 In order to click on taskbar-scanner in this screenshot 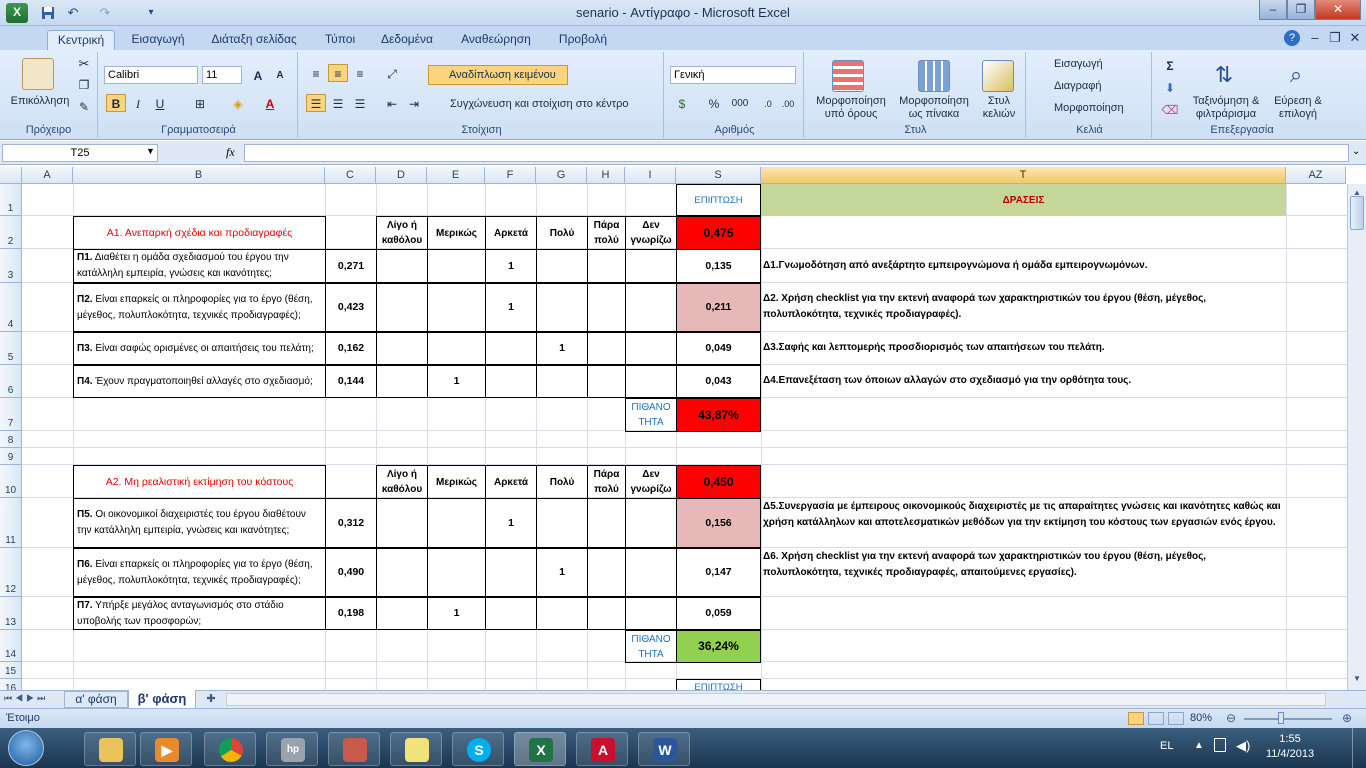, I will do `click(354, 749)`.